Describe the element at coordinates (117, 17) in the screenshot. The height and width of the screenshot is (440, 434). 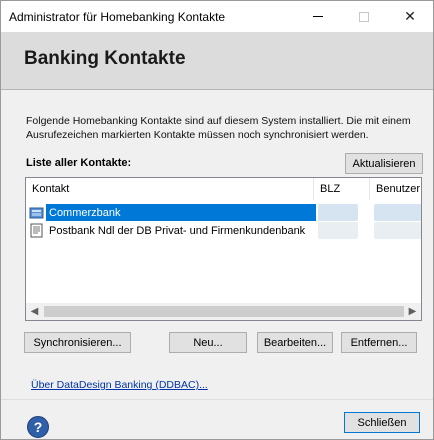
I see `window-title: Administrator für Homebanking Kontakte` at that location.